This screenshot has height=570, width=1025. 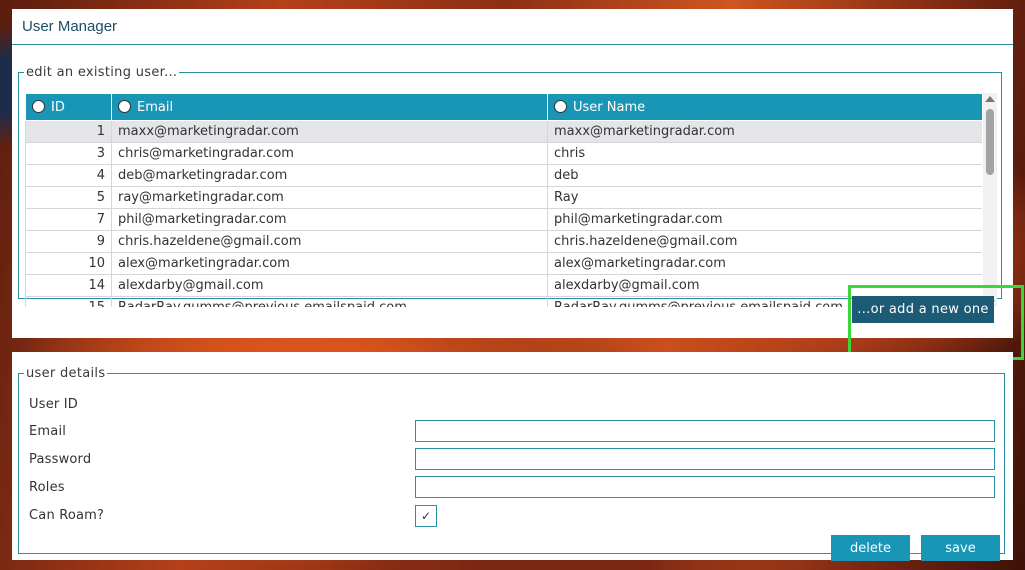 What do you see at coordinates (329, 131) in the screenshot?
I see `cell-email: maxx@marketingradar.com` at bounding box center [329, 131].